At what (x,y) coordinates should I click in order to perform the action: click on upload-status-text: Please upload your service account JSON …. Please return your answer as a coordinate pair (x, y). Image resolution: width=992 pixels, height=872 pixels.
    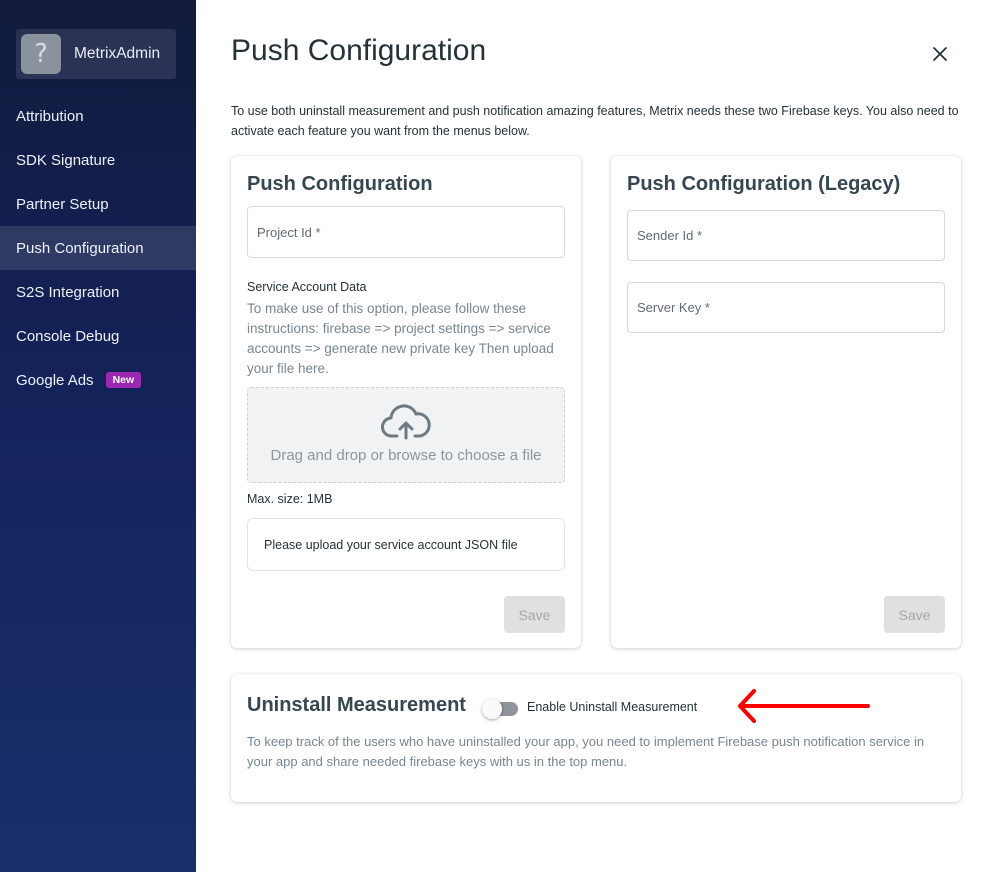
    Looking at the image, I should click on (391, 544).